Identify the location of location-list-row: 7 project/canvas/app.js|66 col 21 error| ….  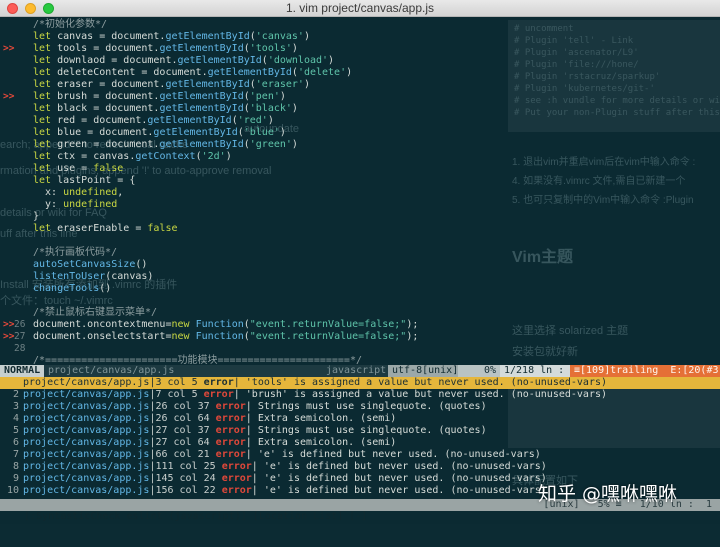
(360, 455).